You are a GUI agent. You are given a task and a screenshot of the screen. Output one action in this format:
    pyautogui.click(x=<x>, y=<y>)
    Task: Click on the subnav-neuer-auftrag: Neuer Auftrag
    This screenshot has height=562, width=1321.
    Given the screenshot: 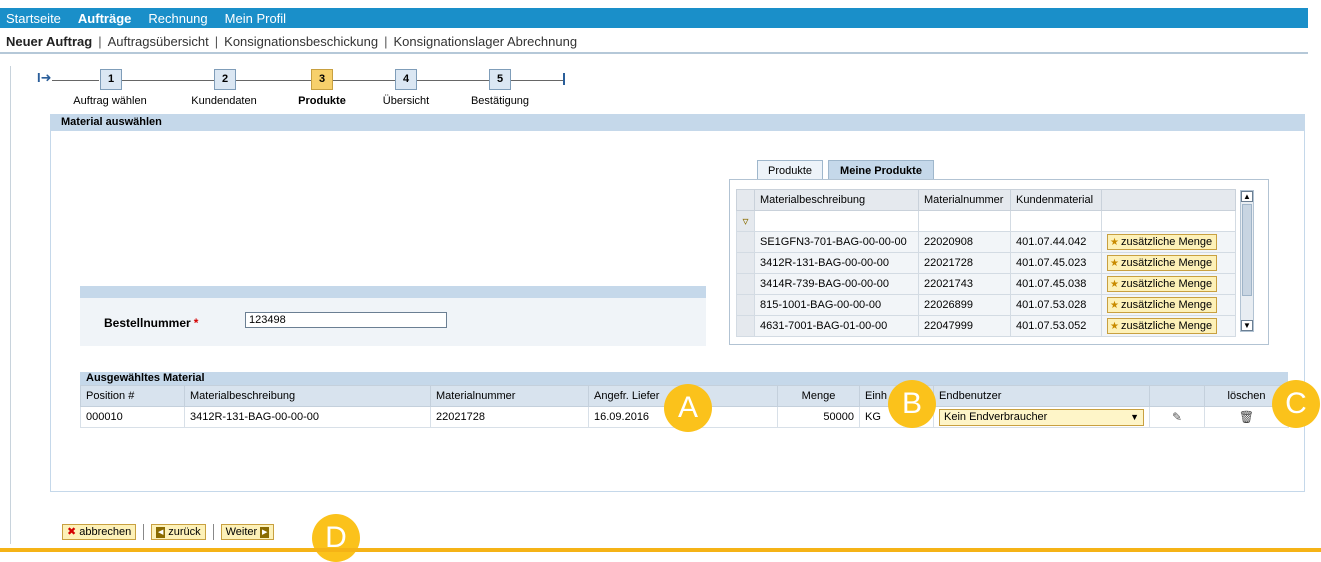 What is the action you would take?
    pyautogui.click(x=49, y=41)
    